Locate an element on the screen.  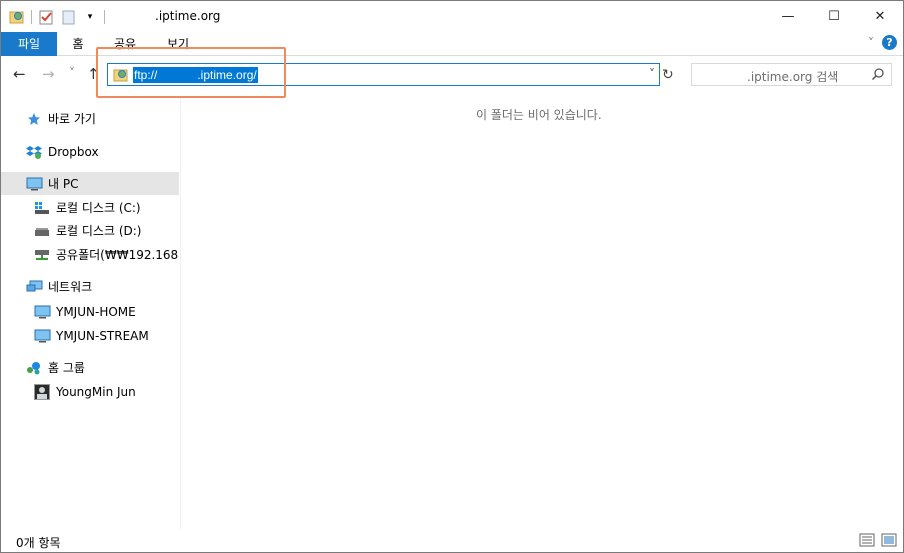
item-count: 0개 항목 is located at coordinates (38, 543).